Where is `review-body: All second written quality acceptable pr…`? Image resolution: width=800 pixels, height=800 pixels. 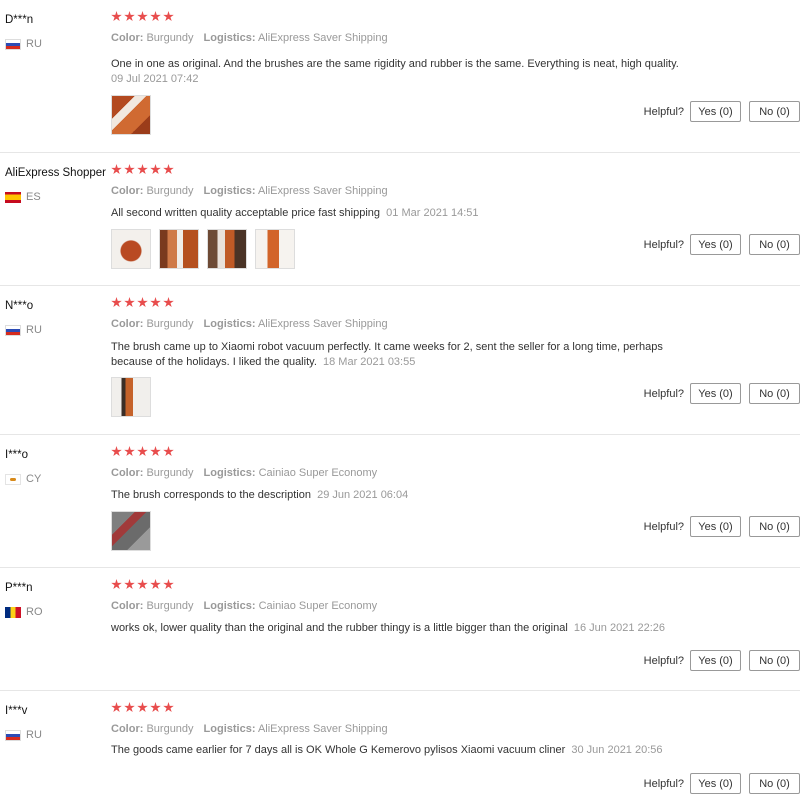 review-body: All second written quality acceptable pr… is located at coordinates (246, 213).